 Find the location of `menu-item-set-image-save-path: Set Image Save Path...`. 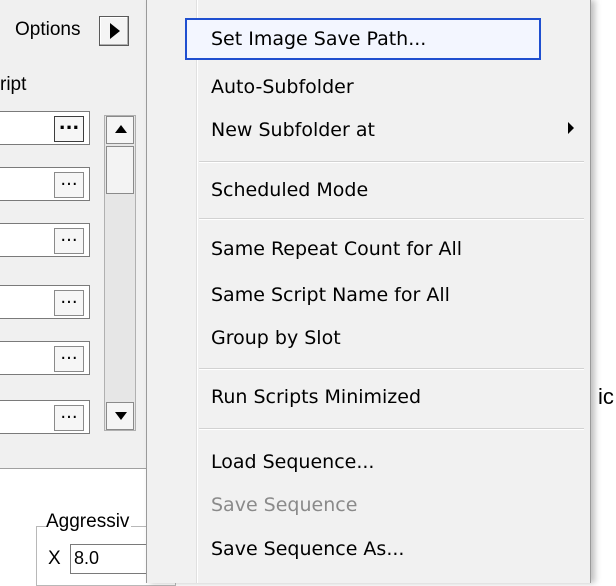

menu-item-set-image-save-path: Set Image Save Path... is located at coordinates (318, 39).